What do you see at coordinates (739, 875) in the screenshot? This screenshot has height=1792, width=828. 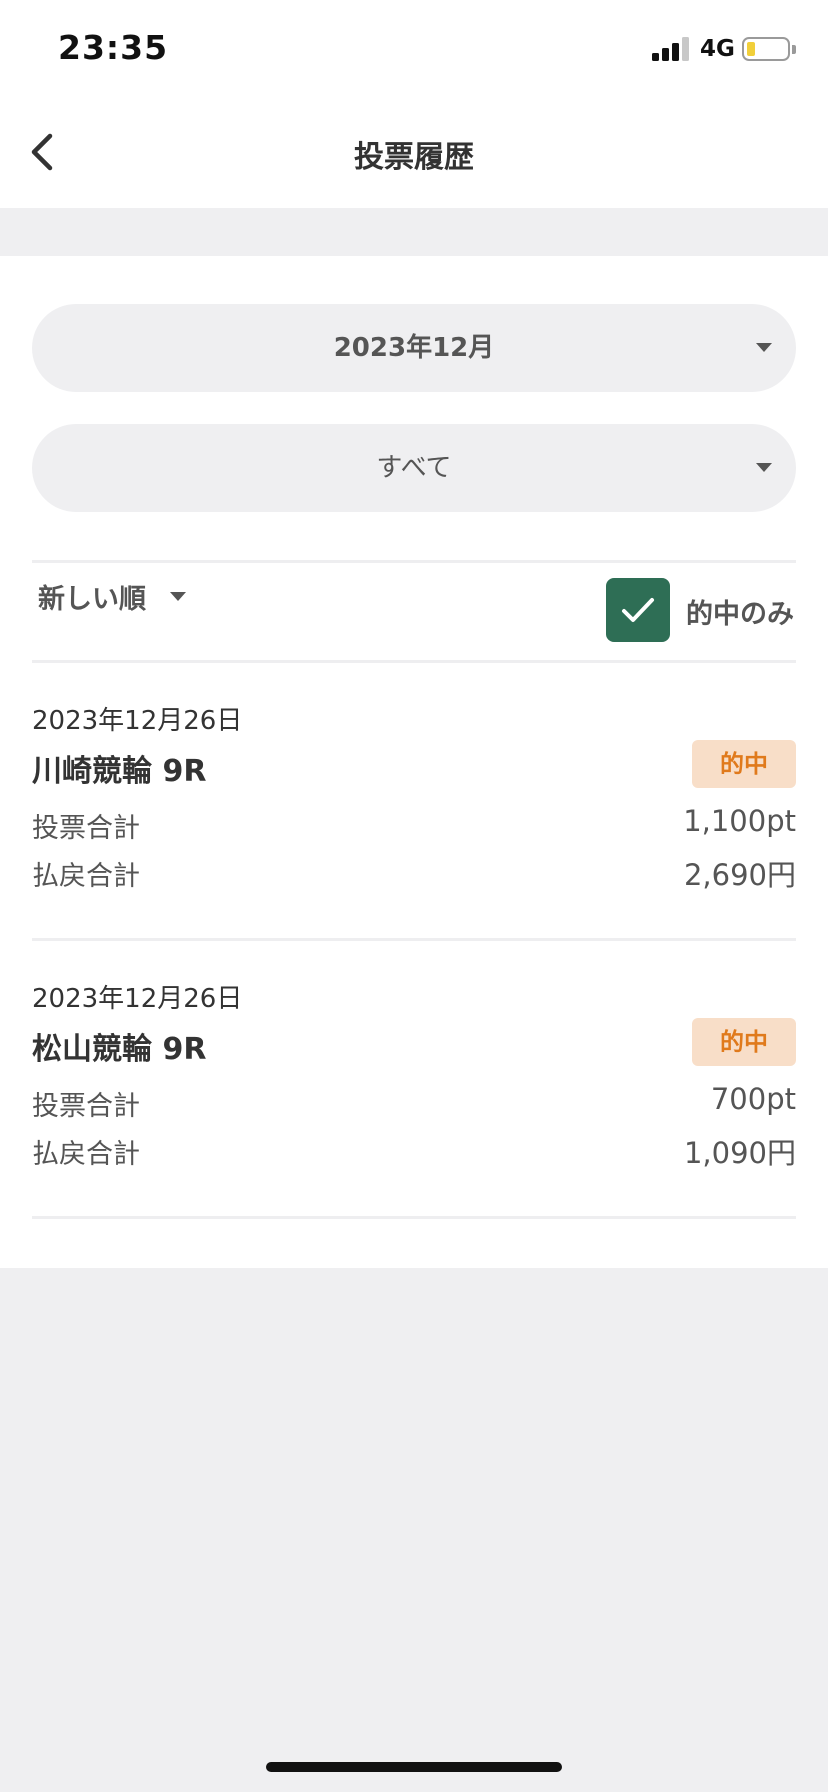 I see `payout-total-value: 2,690円` at bounding box center [739, 875].